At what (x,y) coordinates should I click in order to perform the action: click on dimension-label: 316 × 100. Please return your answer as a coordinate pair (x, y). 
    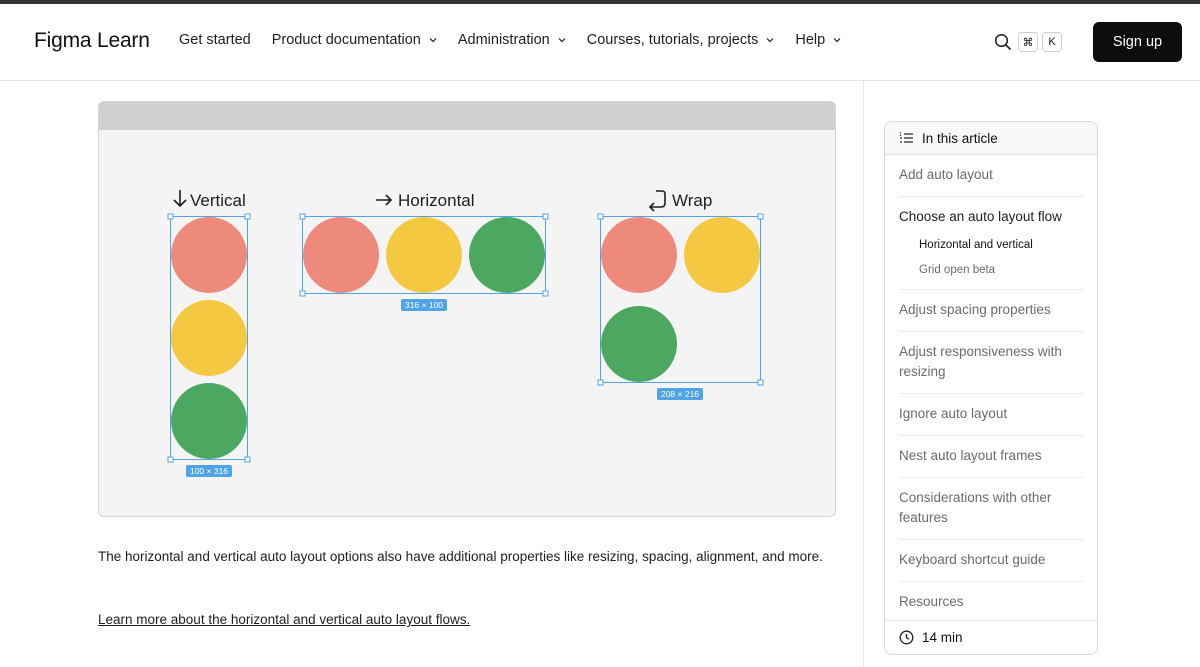
    Looking at the image, I should click on (424, 305).